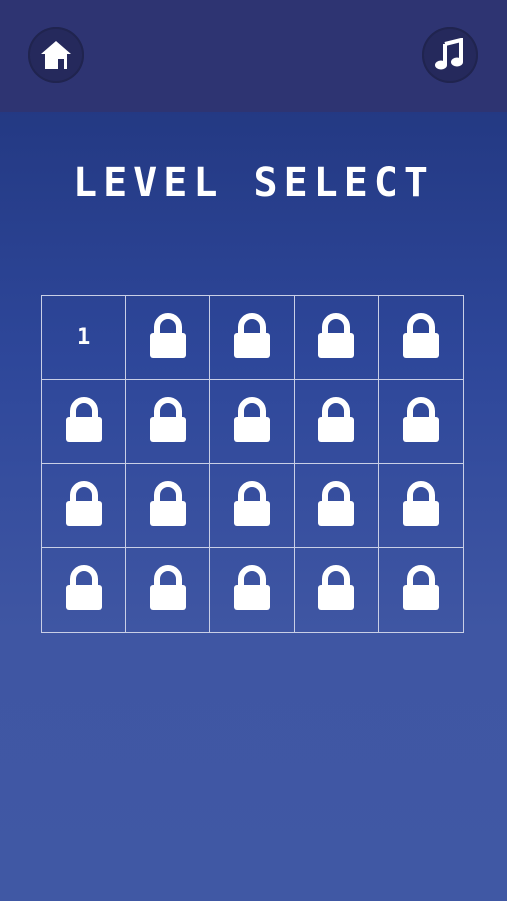 The width and height of the screenshot is (507, 901). I want to click on home-icon, so click(56, 55).